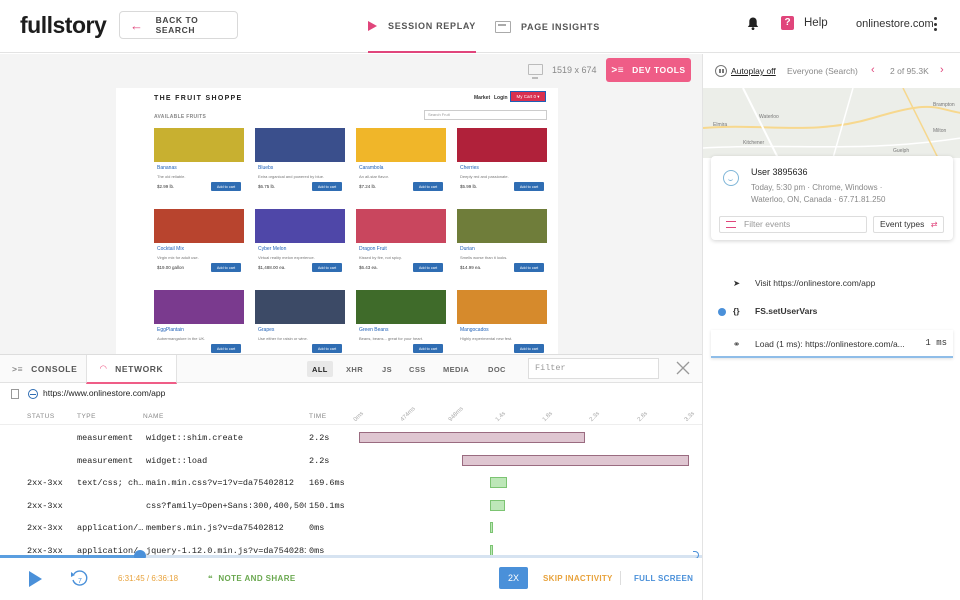 Image resolution: width=960 pixels, height=600 pixels. Describe the element at coordinates (944, 105) in the screenshot. I see `map-label: Brampton` at that location.